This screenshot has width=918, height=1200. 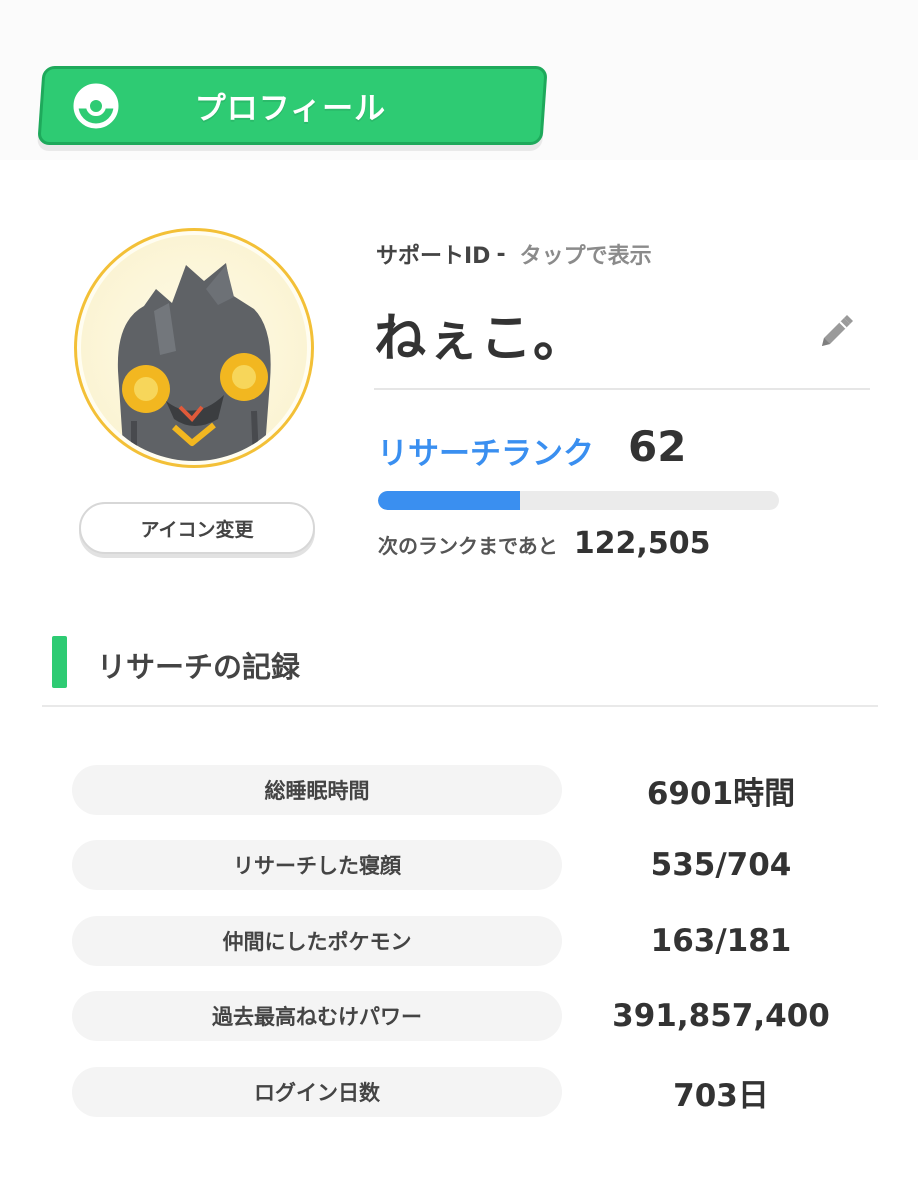 I want to click on support-id-row: サポートID - タップで表示, so click(x=514, y=254).